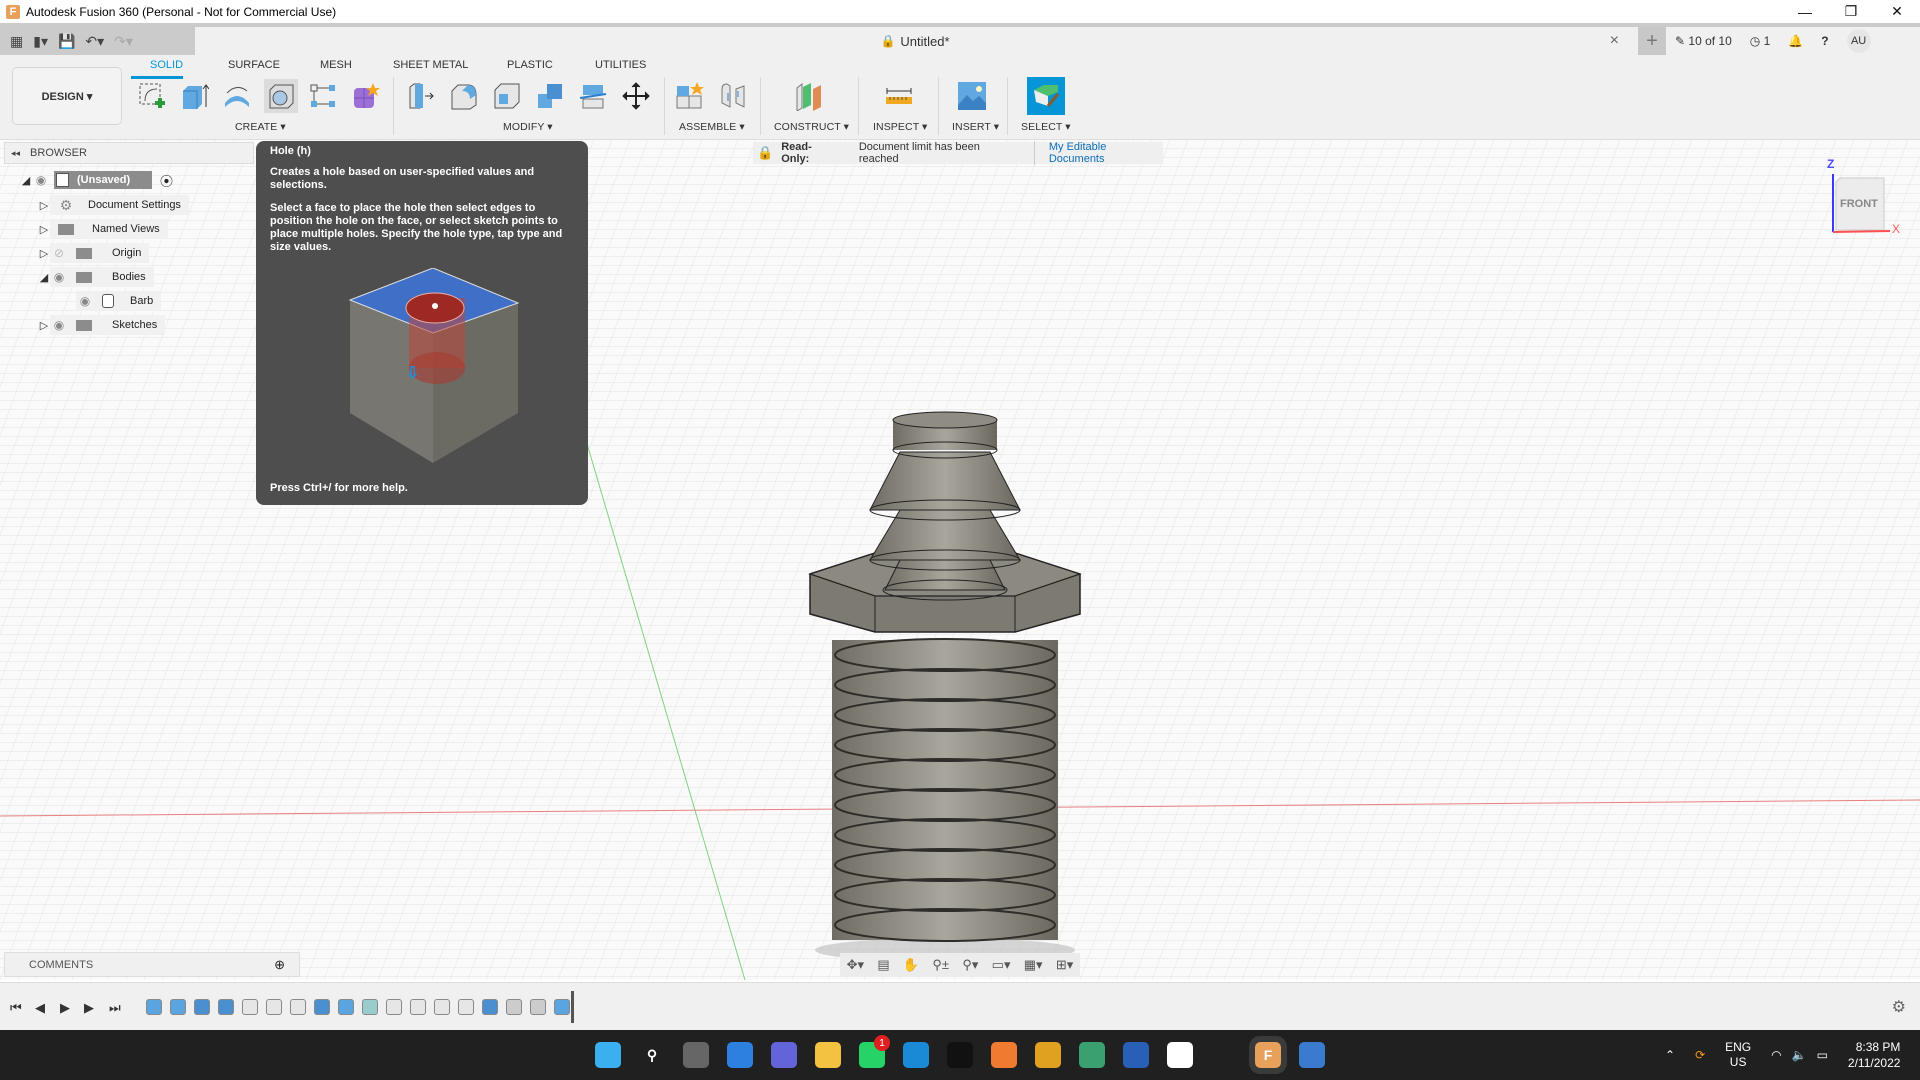  What do you see at coordinates (550, 96) in the screenshot?
I see `combine-button` at bounding box center [550, 96].